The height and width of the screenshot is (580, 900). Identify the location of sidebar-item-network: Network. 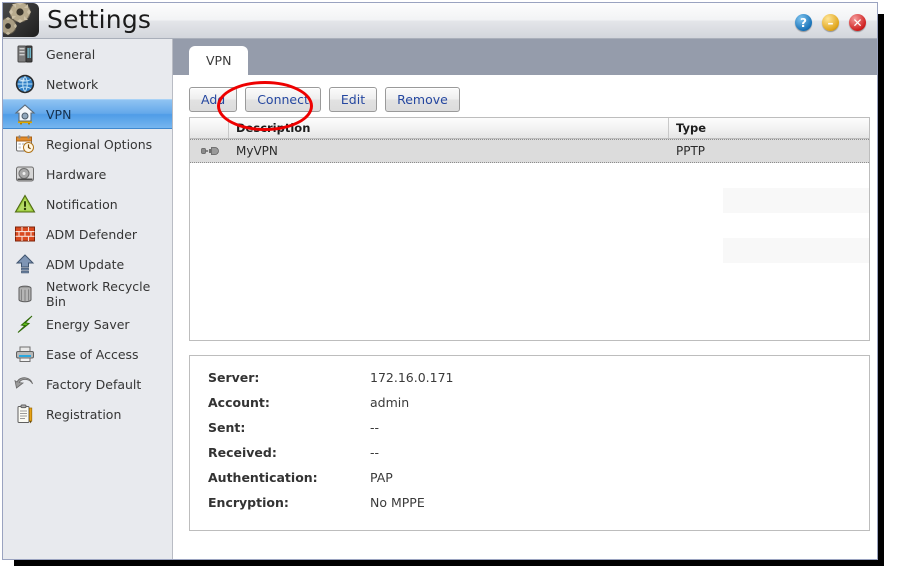
(87, 84).